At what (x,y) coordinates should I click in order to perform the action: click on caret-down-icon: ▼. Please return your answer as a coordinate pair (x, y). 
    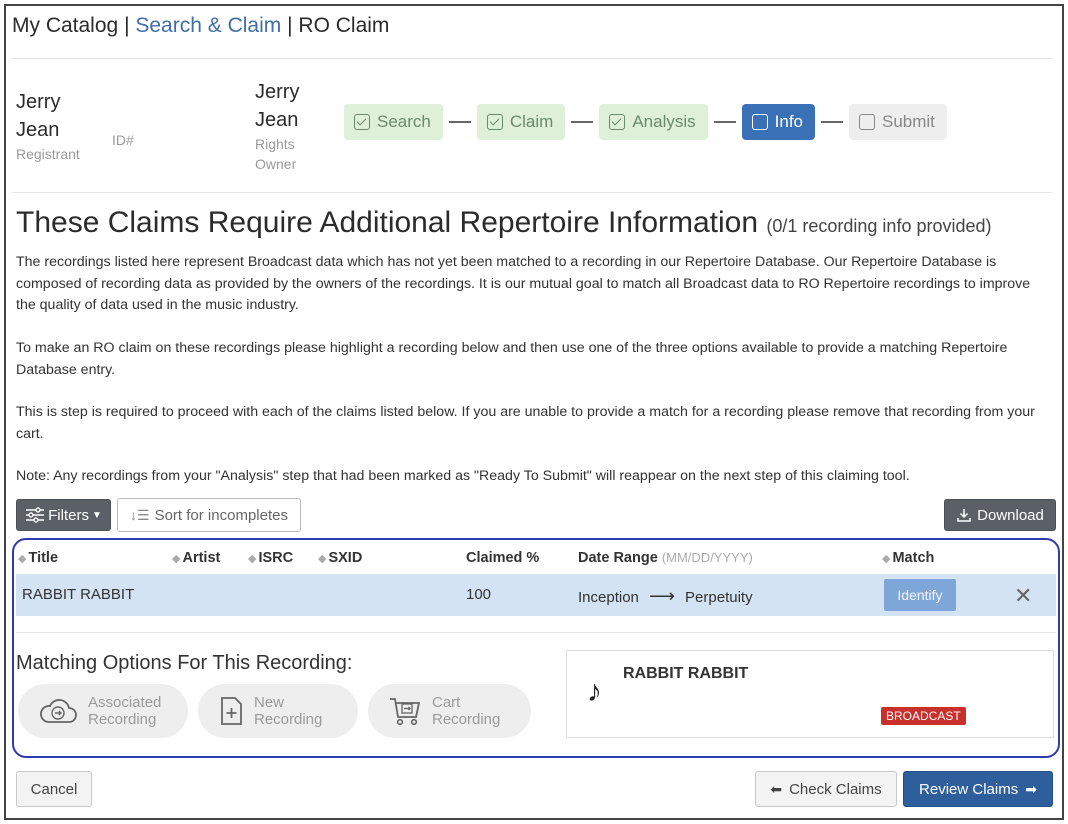
    Looking at the image, I should click on (96, 515).